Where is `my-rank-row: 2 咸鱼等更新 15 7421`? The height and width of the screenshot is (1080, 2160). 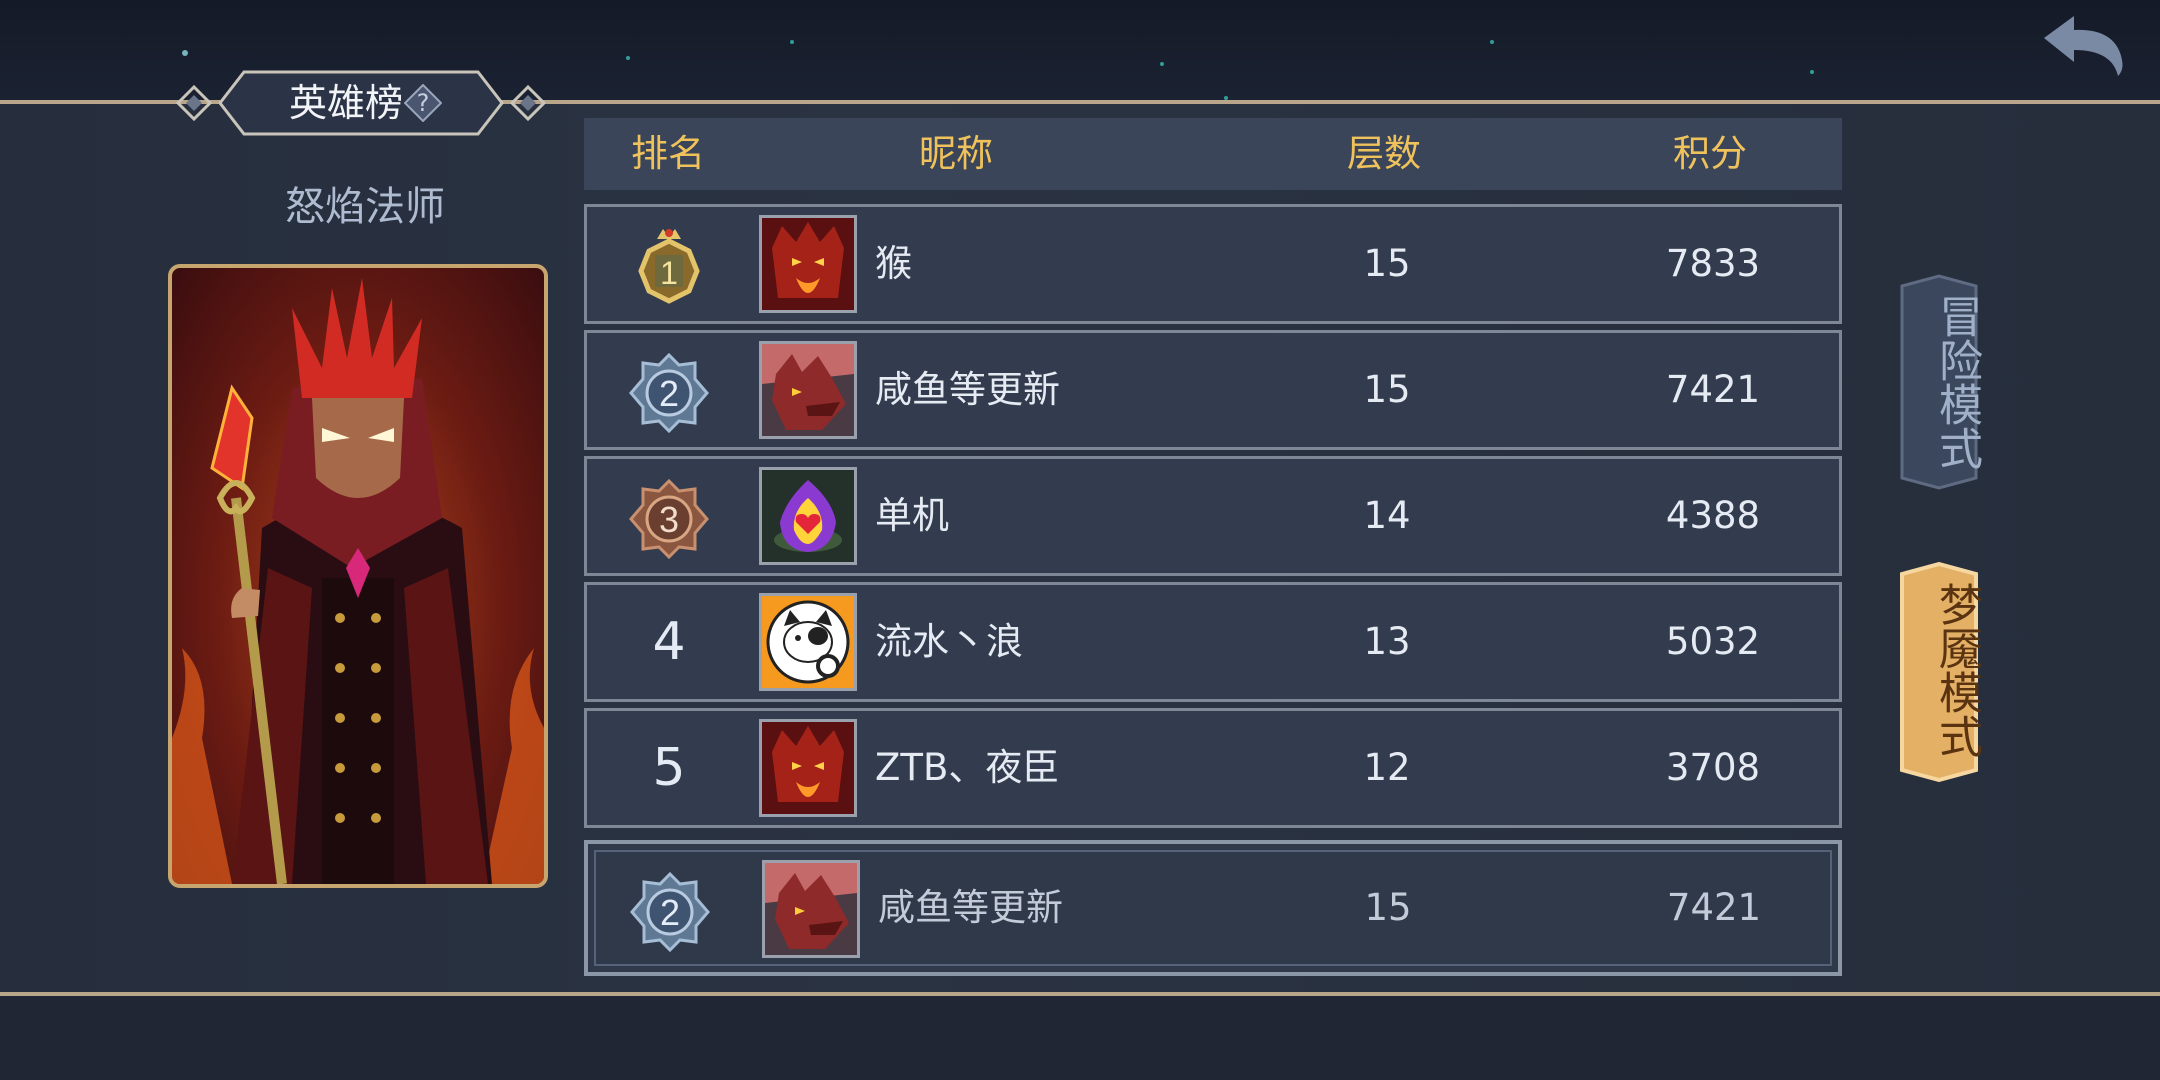 my-rank-row: 2 咸鱼等更新 15 7421 is located at coordinates (1213, 908).